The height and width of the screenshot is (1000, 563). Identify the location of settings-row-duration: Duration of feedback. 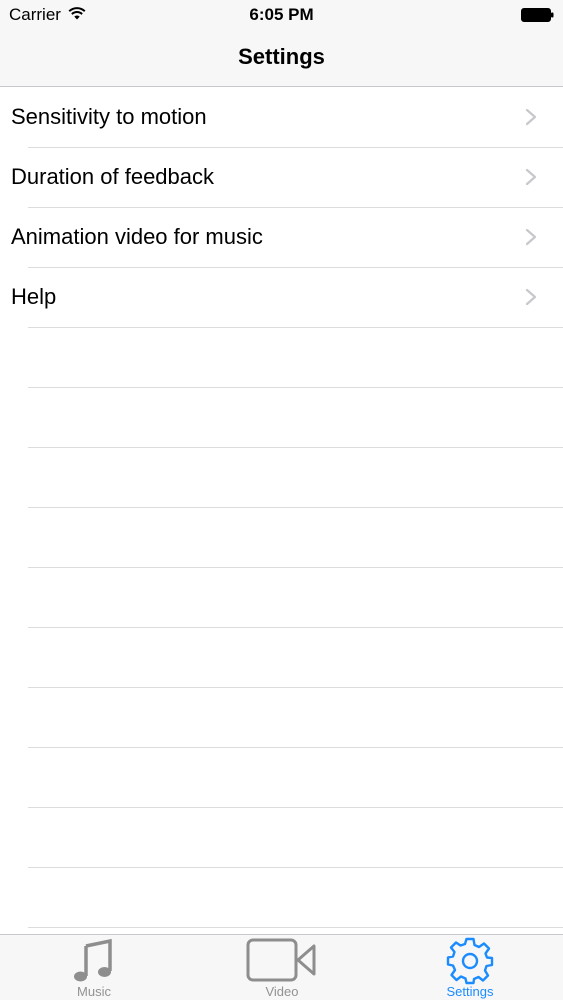
(281, 178).